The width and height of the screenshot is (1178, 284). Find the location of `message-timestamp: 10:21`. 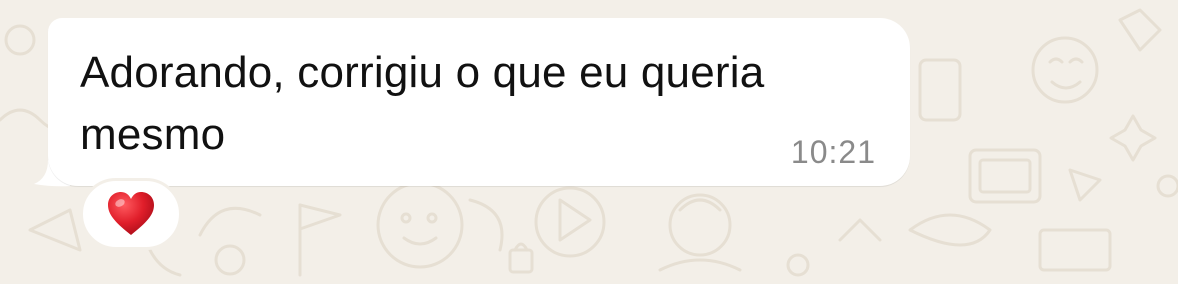

message-timestamp: 10:21 is located at coordinates (833, 152).